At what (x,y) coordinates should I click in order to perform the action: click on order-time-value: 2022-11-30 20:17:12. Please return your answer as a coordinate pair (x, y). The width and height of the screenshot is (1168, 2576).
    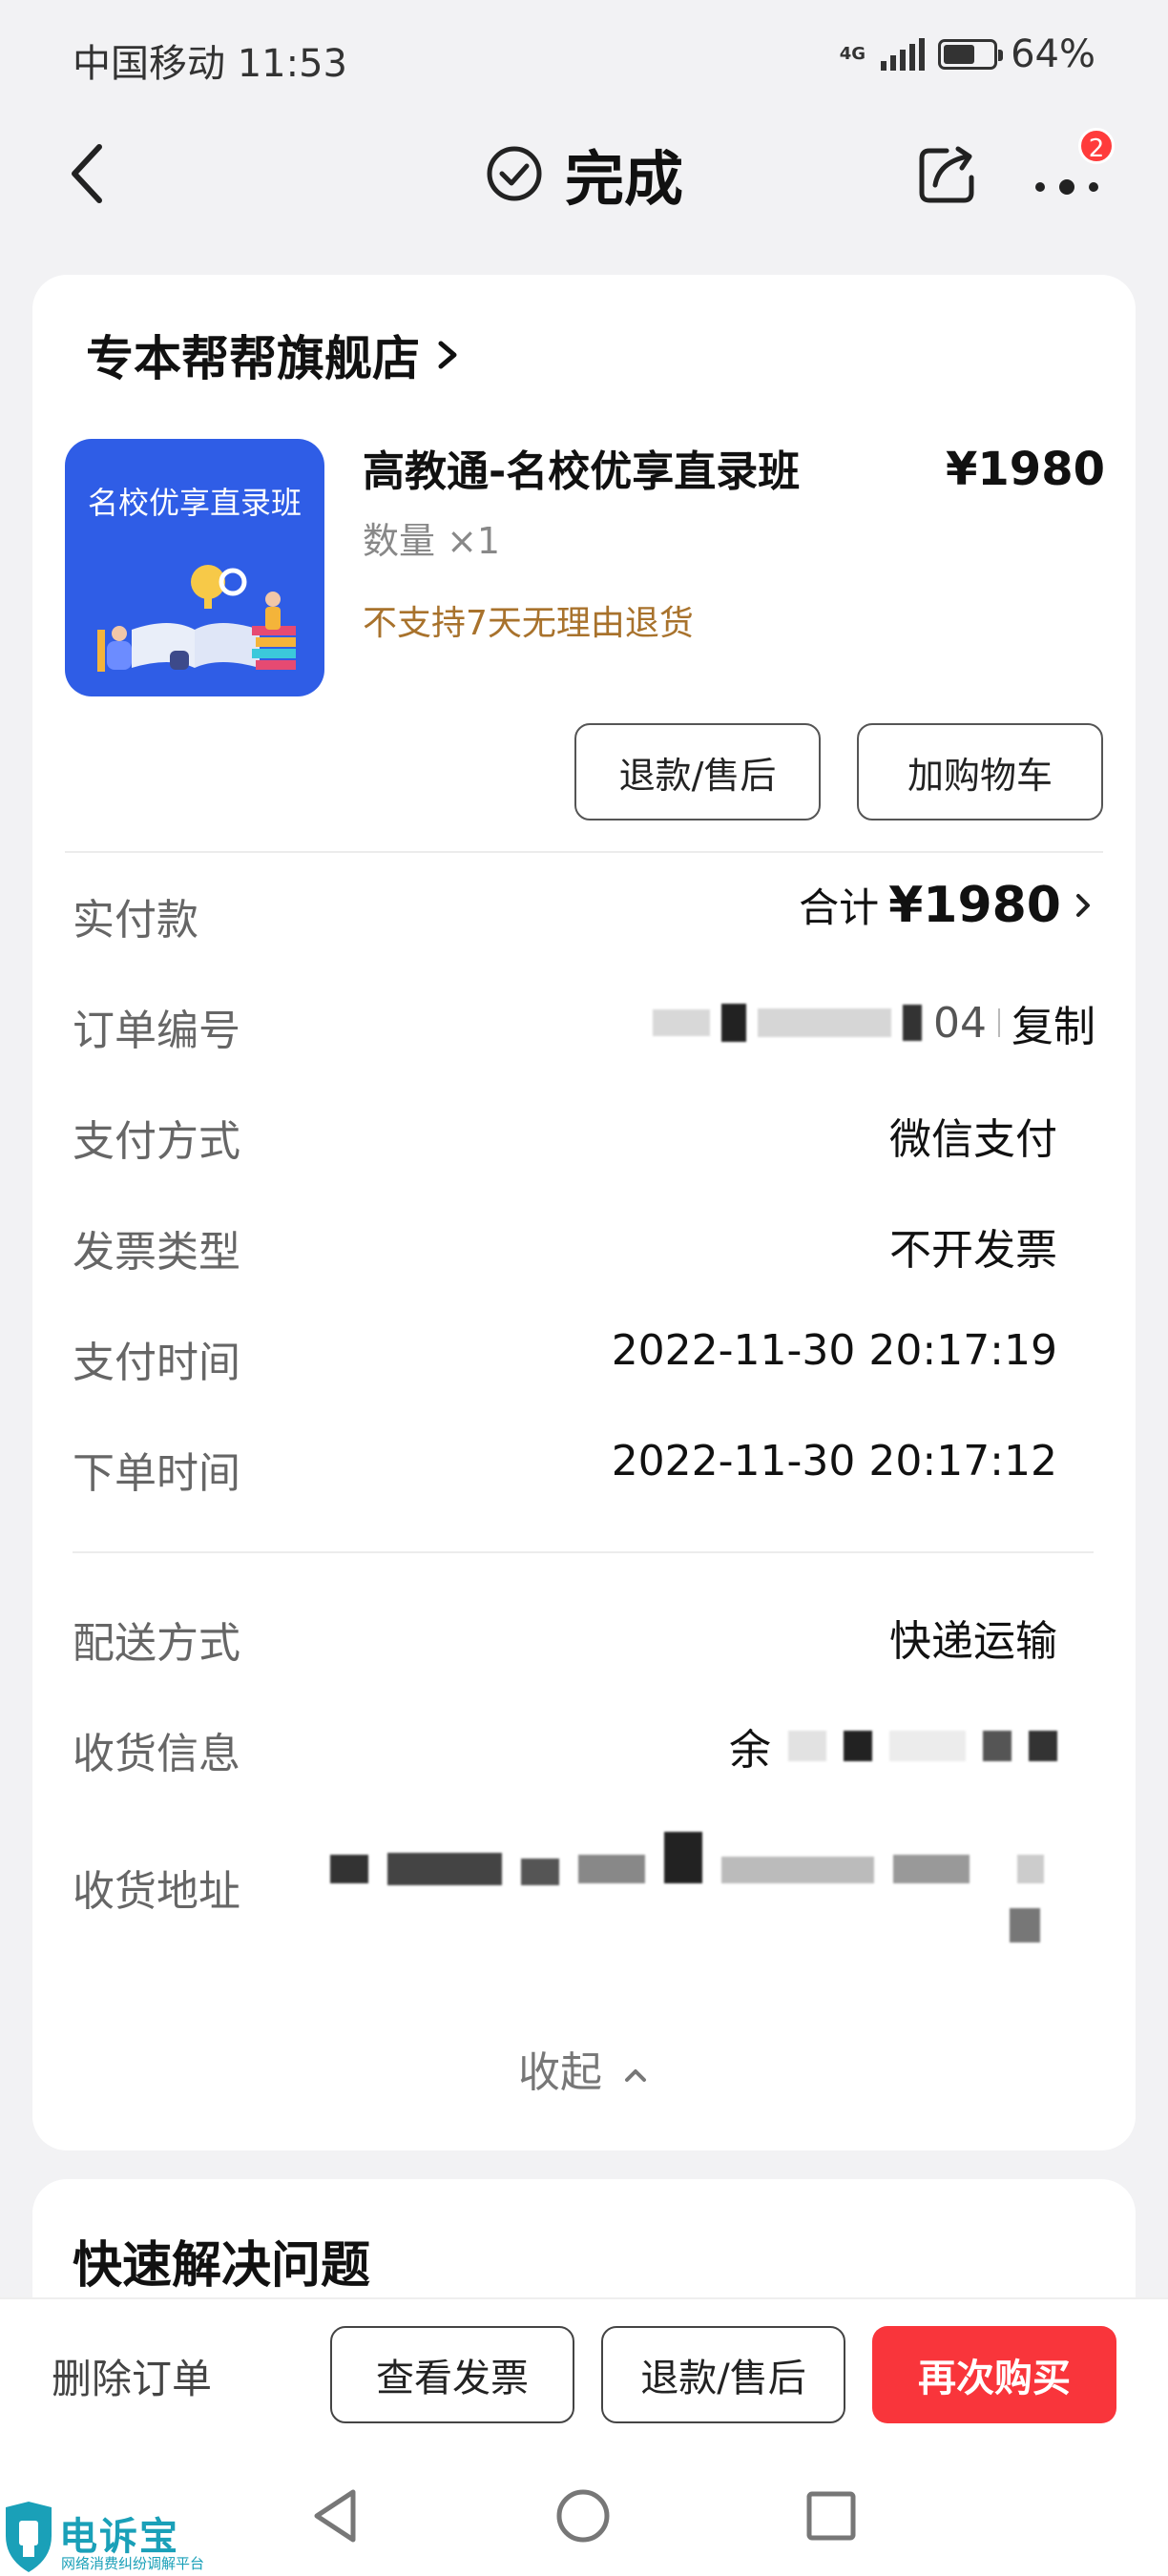
    Looking at the image, I should click on (834, 1461).